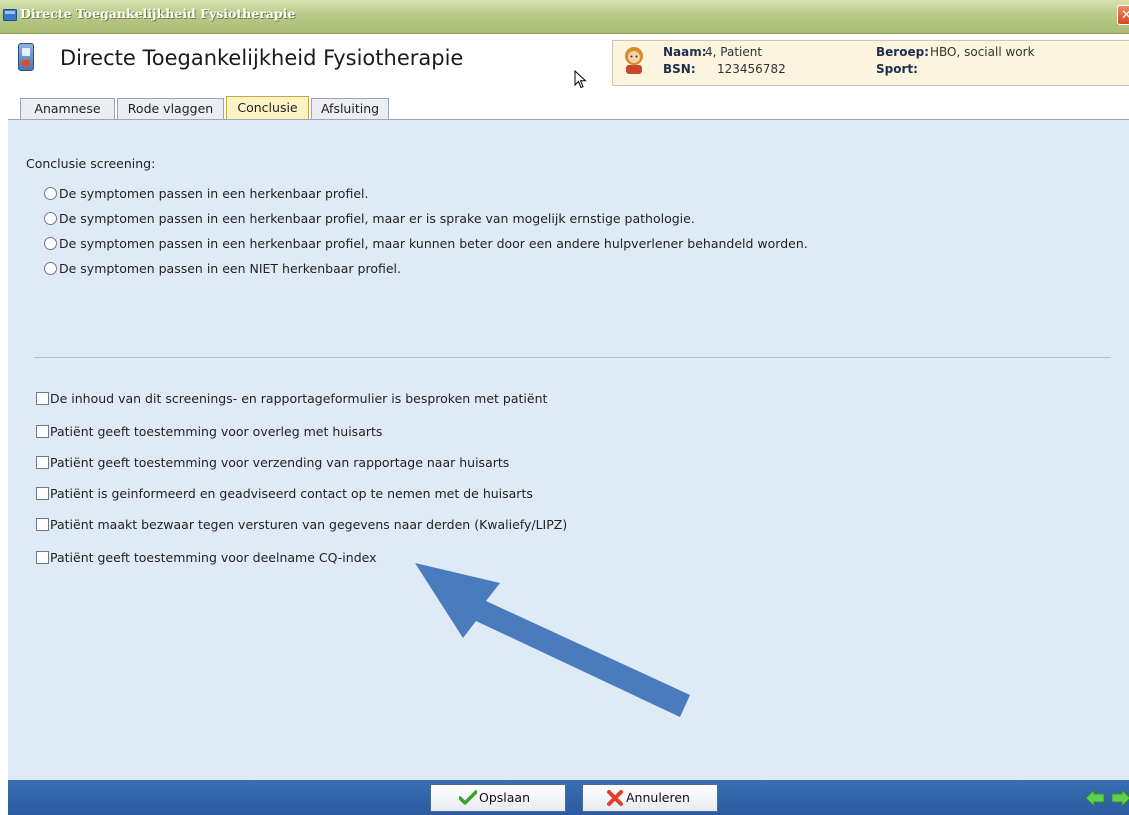 Image resolution: width=1129 pixels, height=815 pixels. I want to click on tab-afsluiting: Afsluiting, so click(350, 108).